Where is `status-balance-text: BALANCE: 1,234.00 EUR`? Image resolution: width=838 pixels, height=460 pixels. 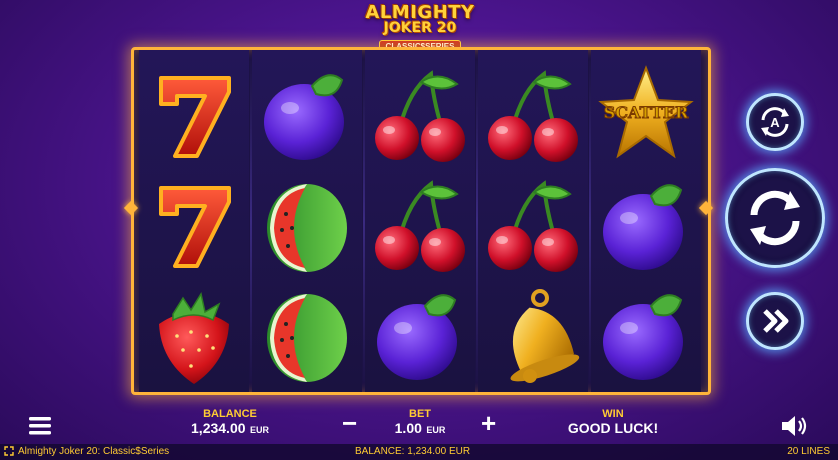 status-balance-text: BALANCE: 1,234.00 EUR is located at coordinates (413, 451).